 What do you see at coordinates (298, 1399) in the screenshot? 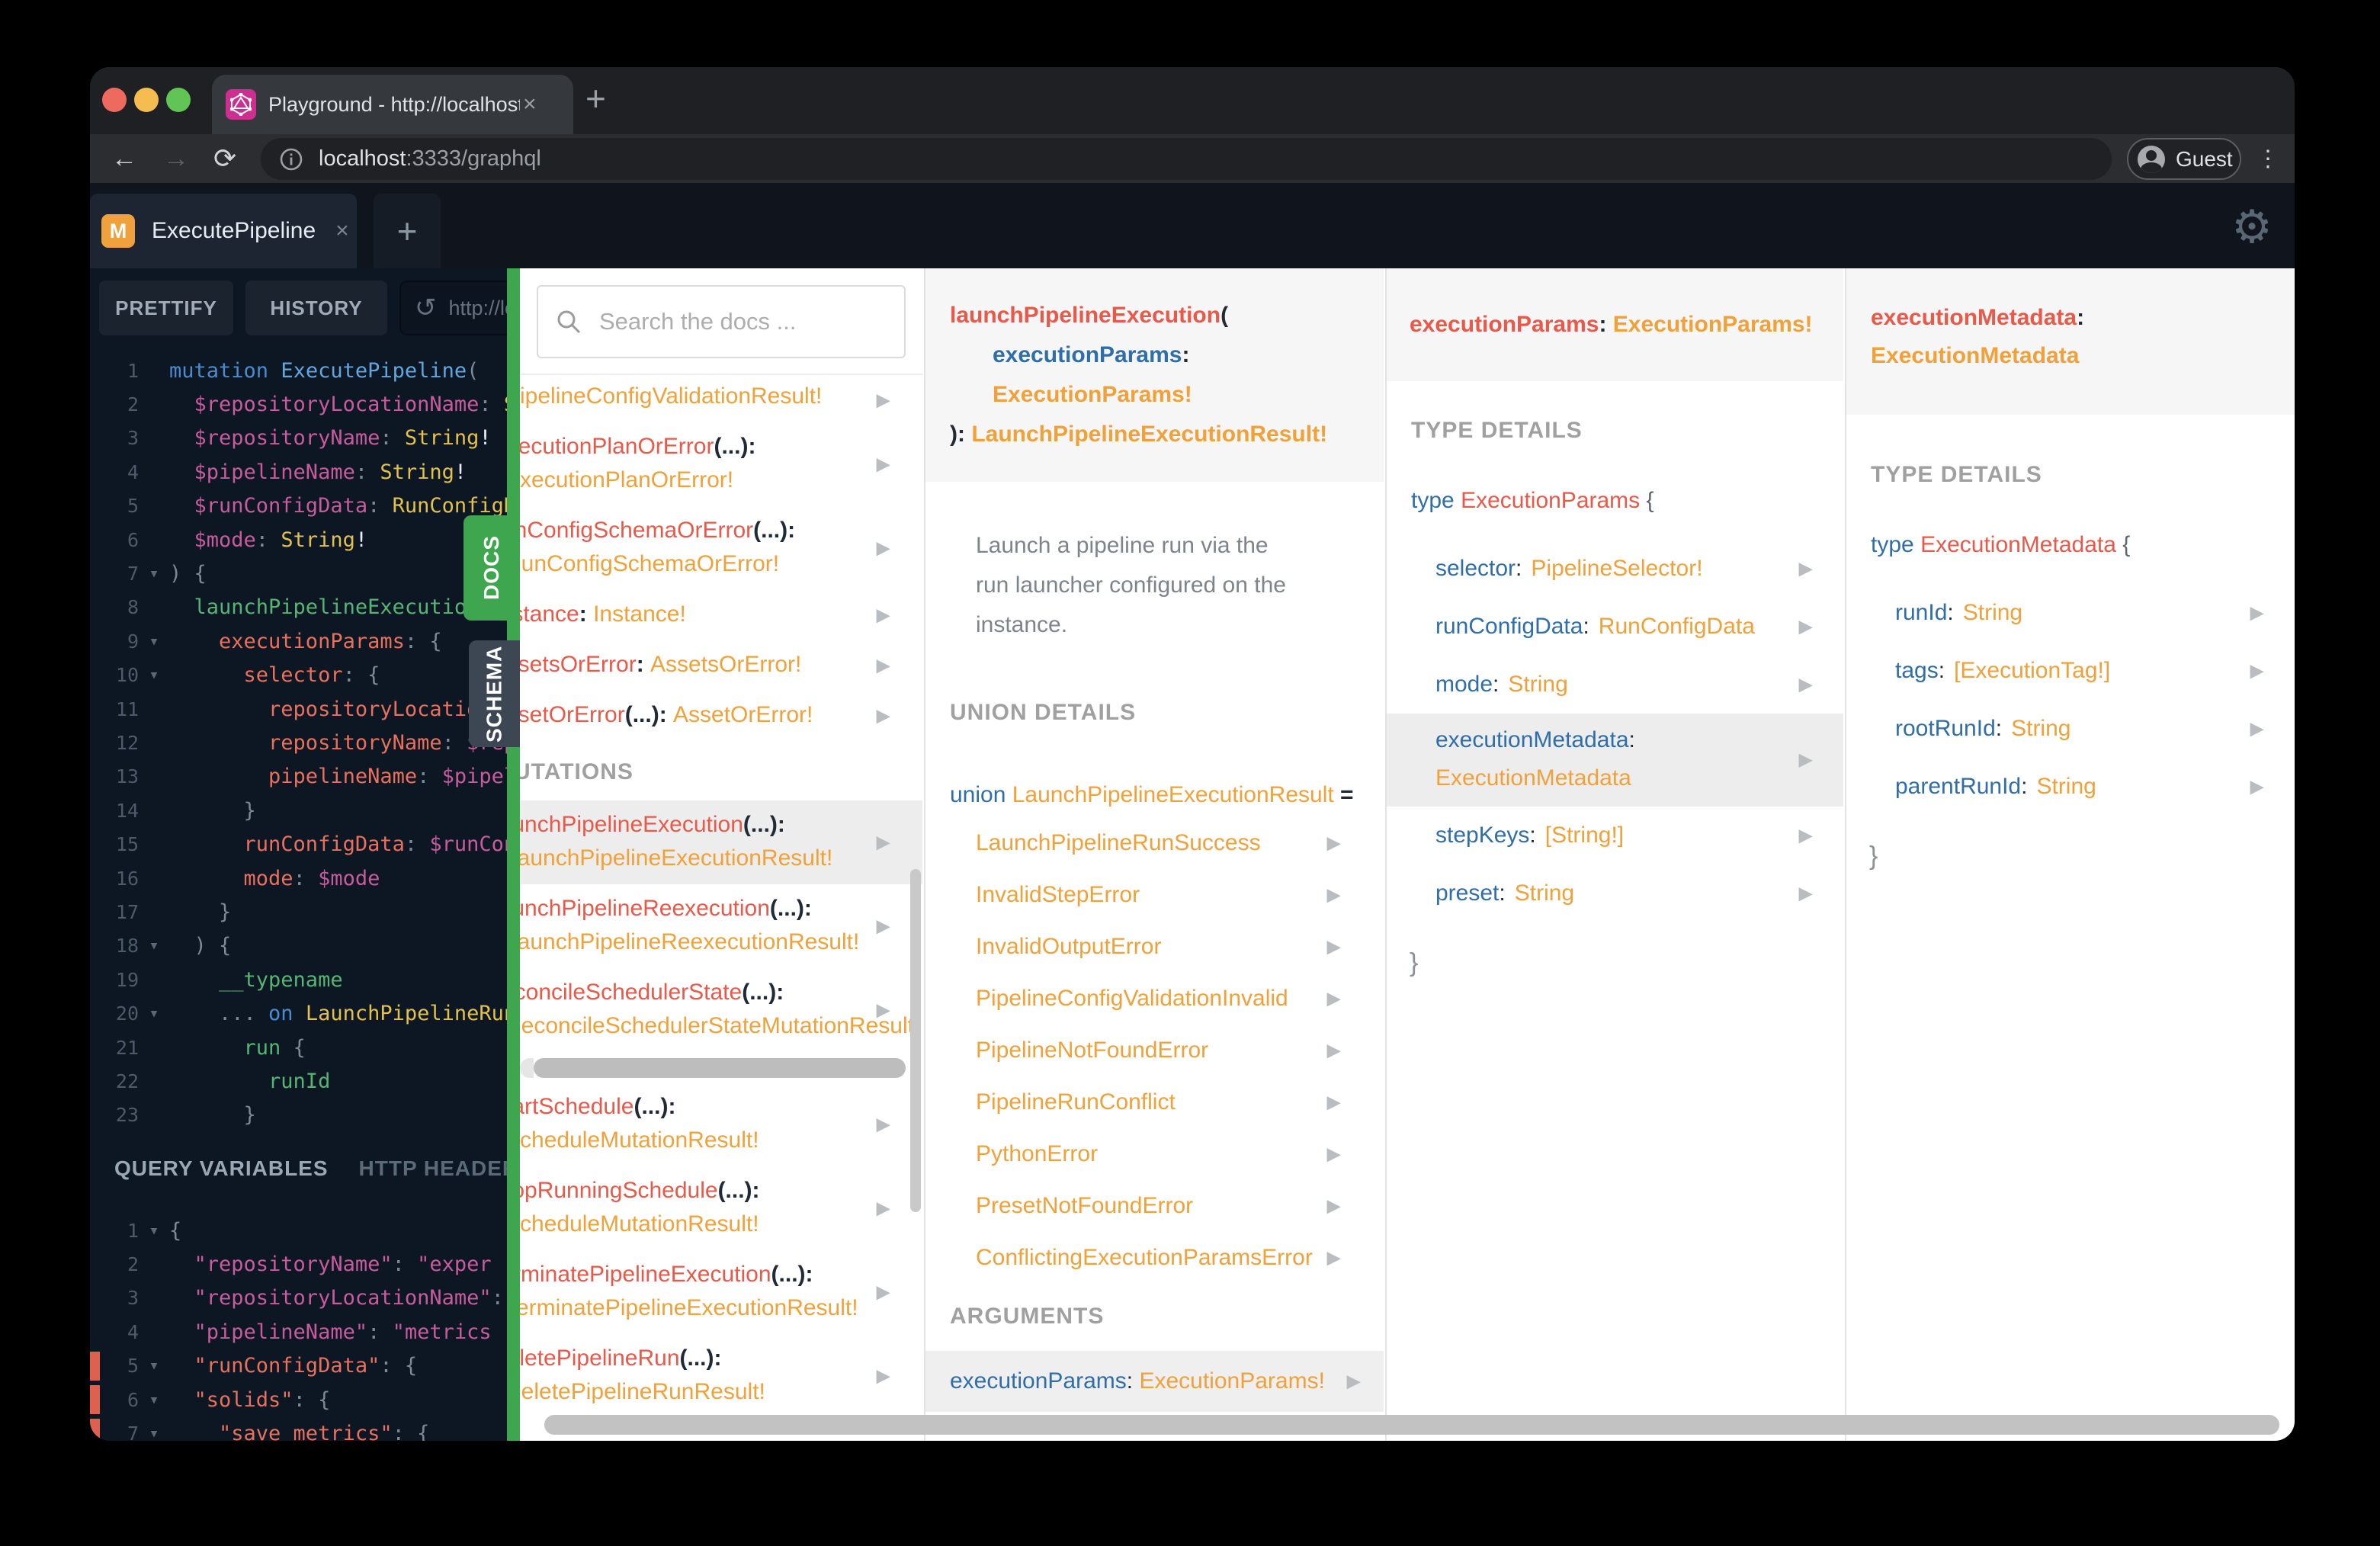
I see `code-line: 6 ▾ "solids": {` at bounding box center [298, 1399].